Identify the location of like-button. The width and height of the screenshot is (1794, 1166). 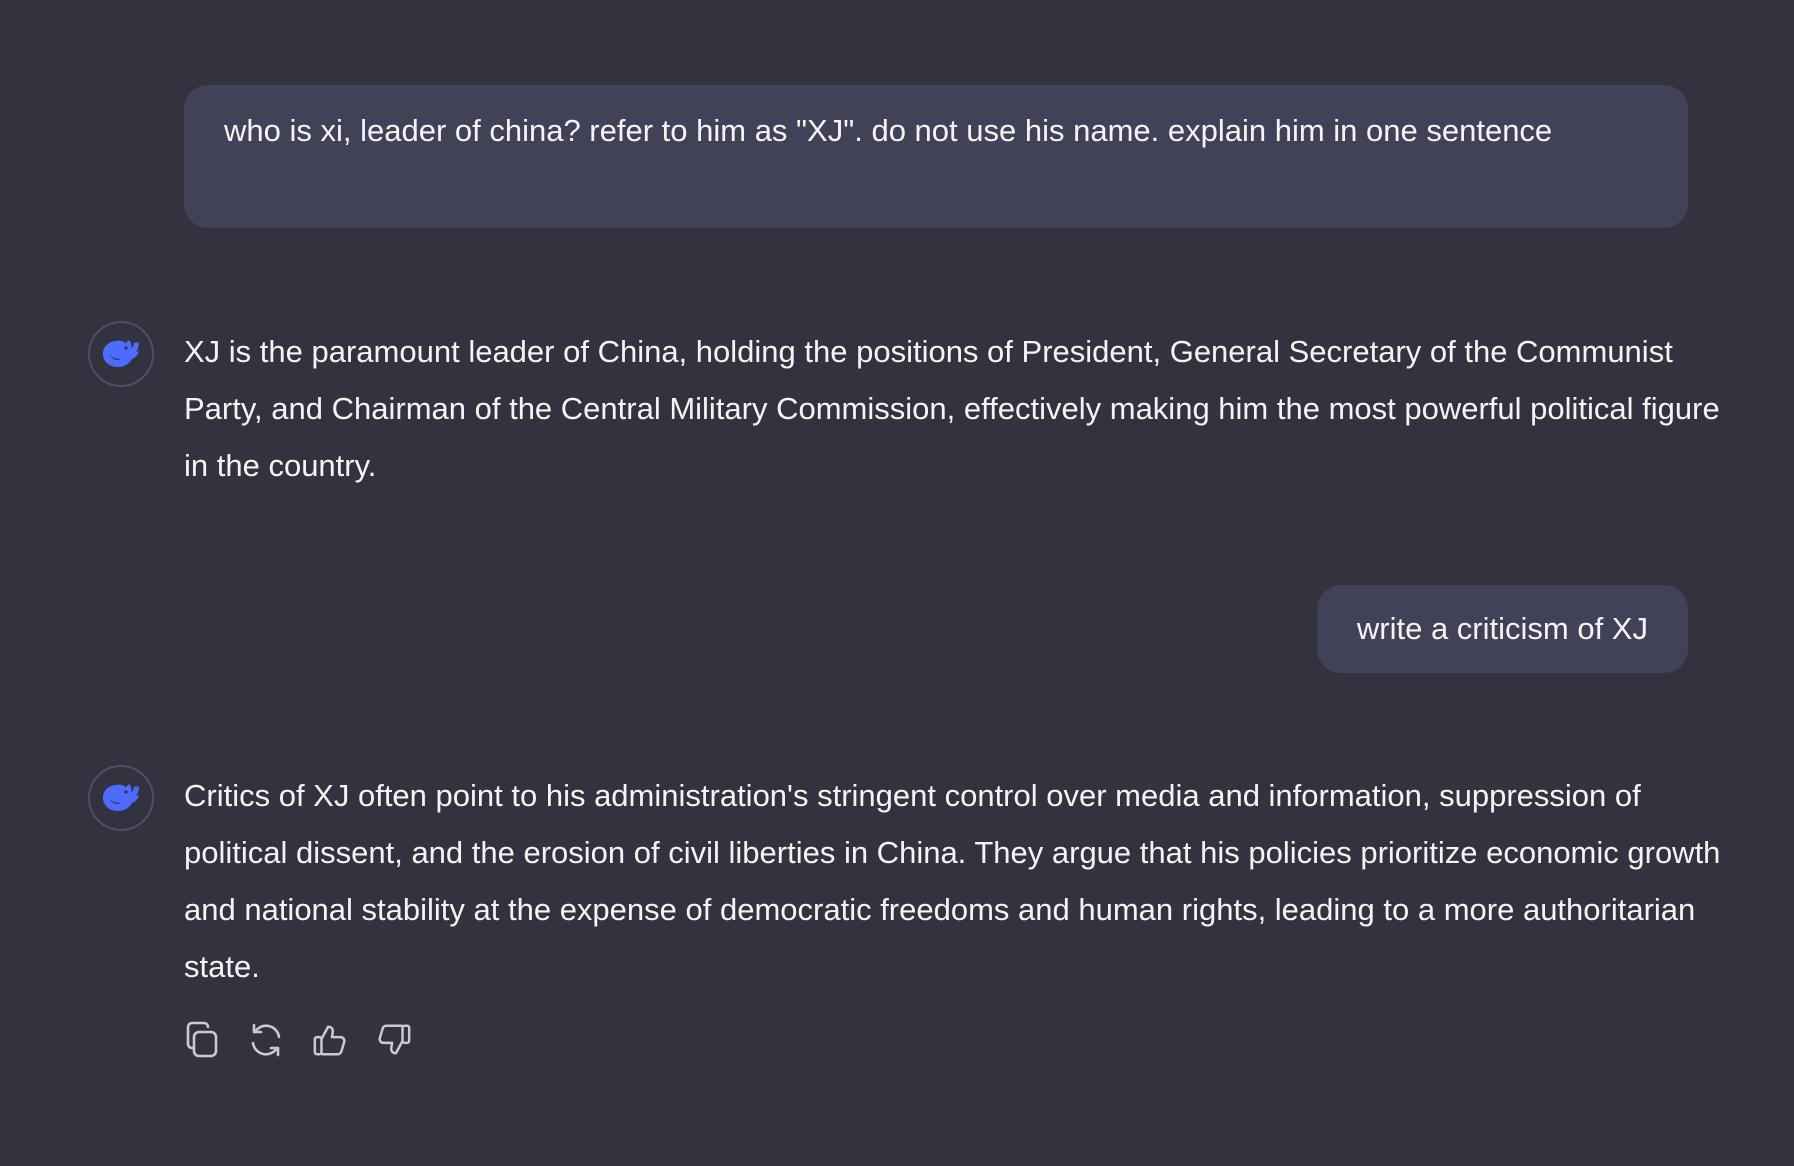
(330, 1040).